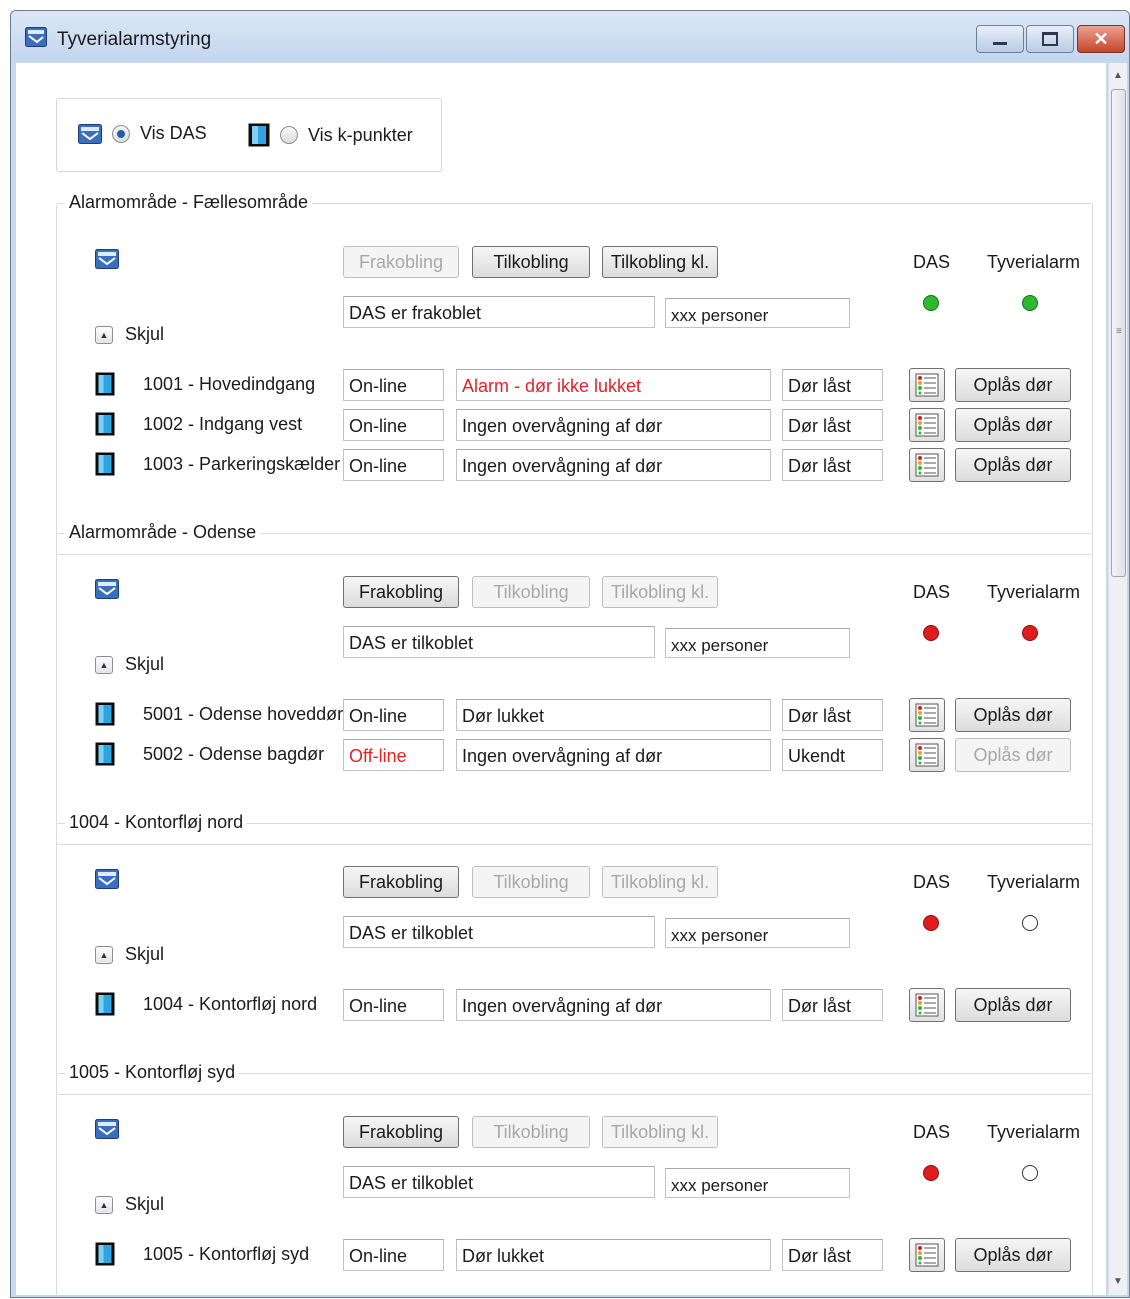  I want to click on door-name: 5001 - Odense hoveddør, so click(243, 714).